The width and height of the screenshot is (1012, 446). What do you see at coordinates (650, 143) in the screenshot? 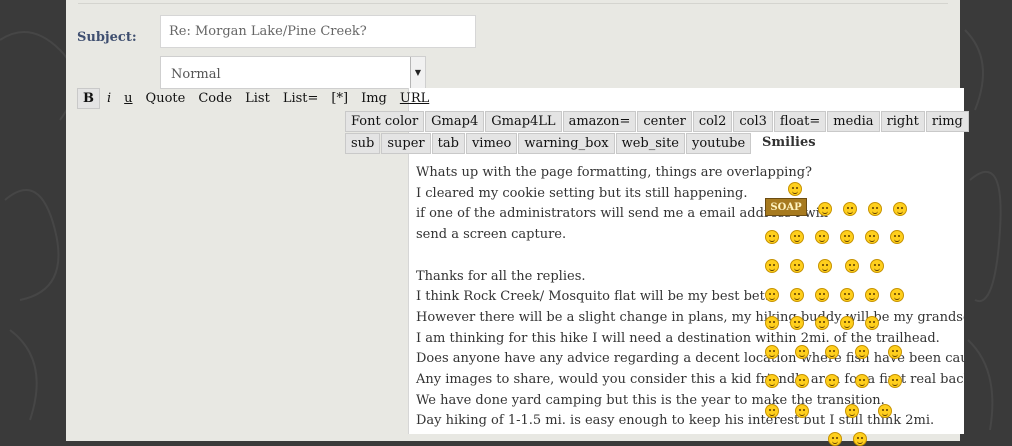
I see `web-site-button: web_site` at bounding box center [650, 143].